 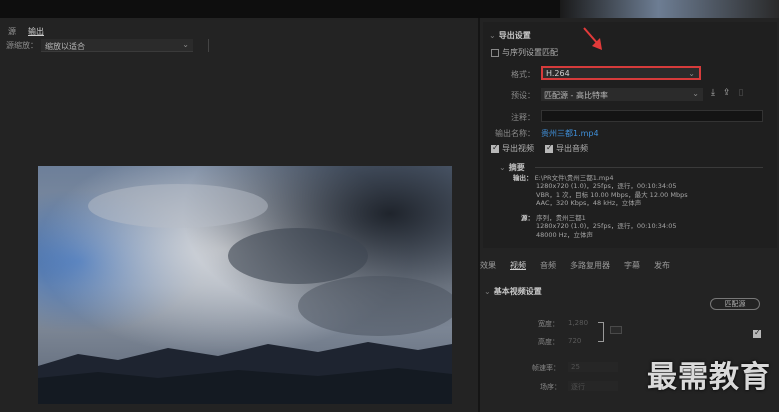 What do you see at coordinates (495, 52) in the screenshot?
I see `match-sequence-checkbox` at bounding box center [495, 52].